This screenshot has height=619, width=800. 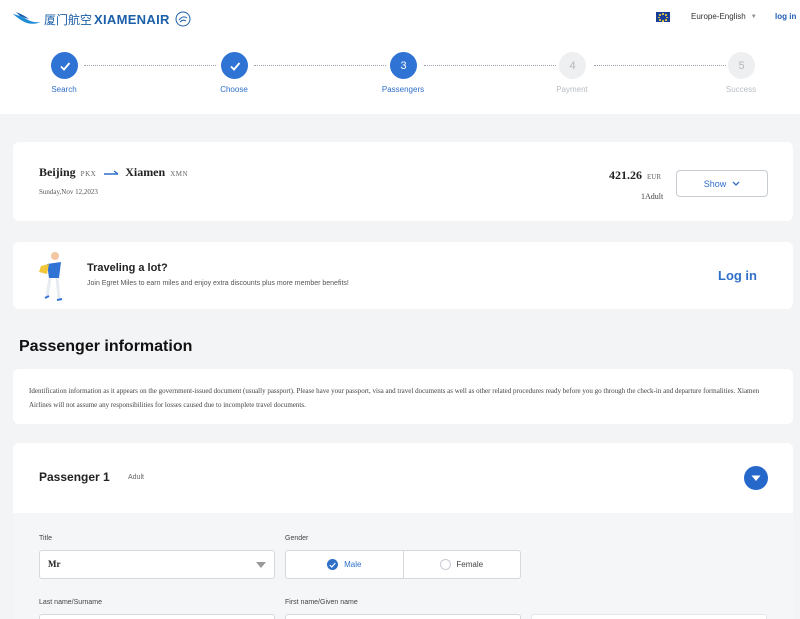 I want to click on show-details-button: Show, so click(x=722, y=183).